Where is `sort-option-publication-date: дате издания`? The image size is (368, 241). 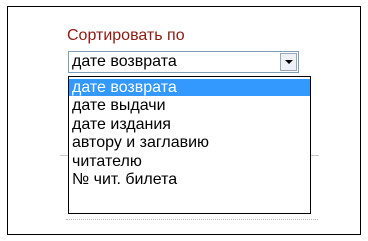
sort-option-publication-date: дате издания is located at coordinates (189, 124).